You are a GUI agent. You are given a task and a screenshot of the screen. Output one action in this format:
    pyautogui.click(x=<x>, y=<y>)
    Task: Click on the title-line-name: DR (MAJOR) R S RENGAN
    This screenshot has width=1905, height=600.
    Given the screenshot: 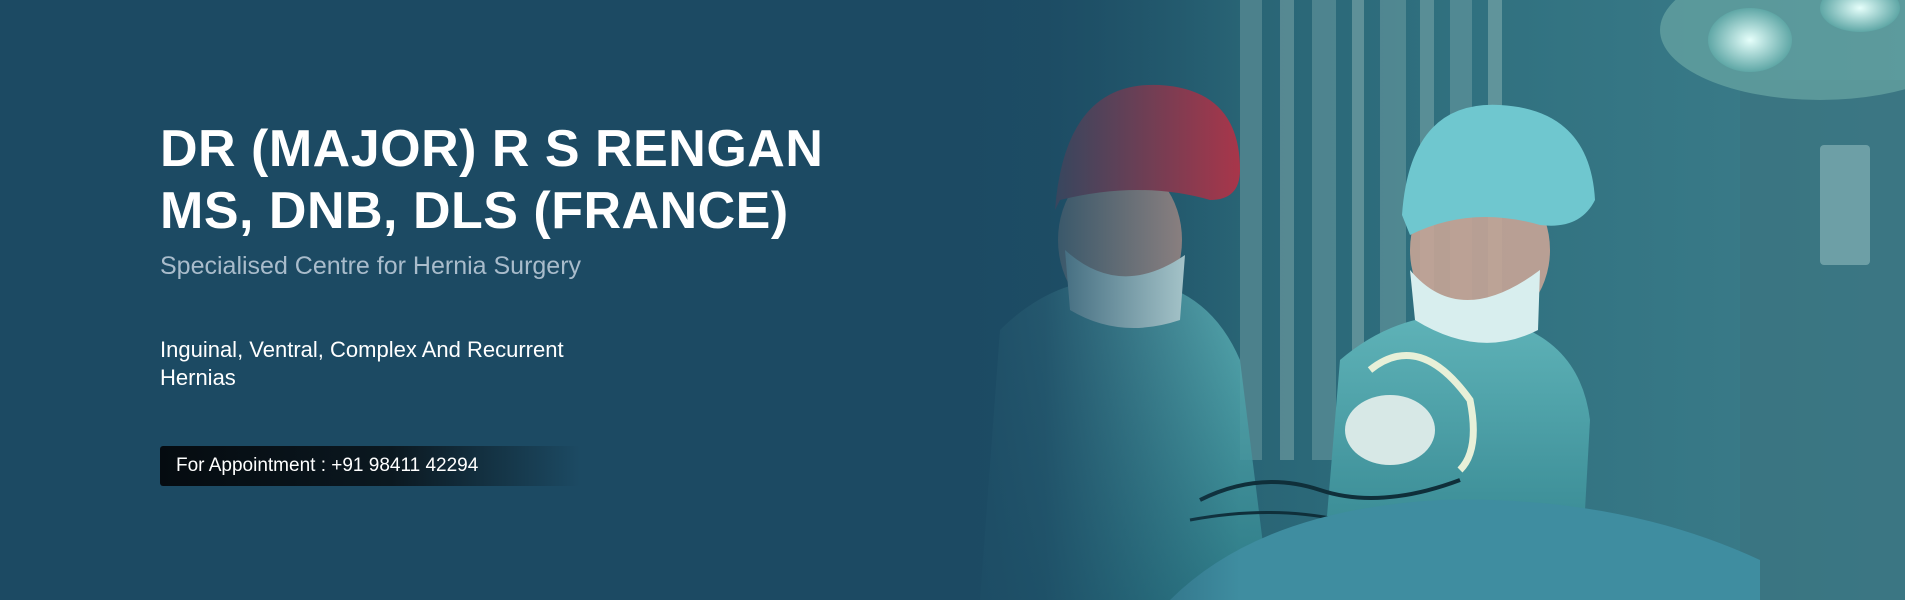 What is the action you would take?
    pyautogui.click(x=492, y=149)
    